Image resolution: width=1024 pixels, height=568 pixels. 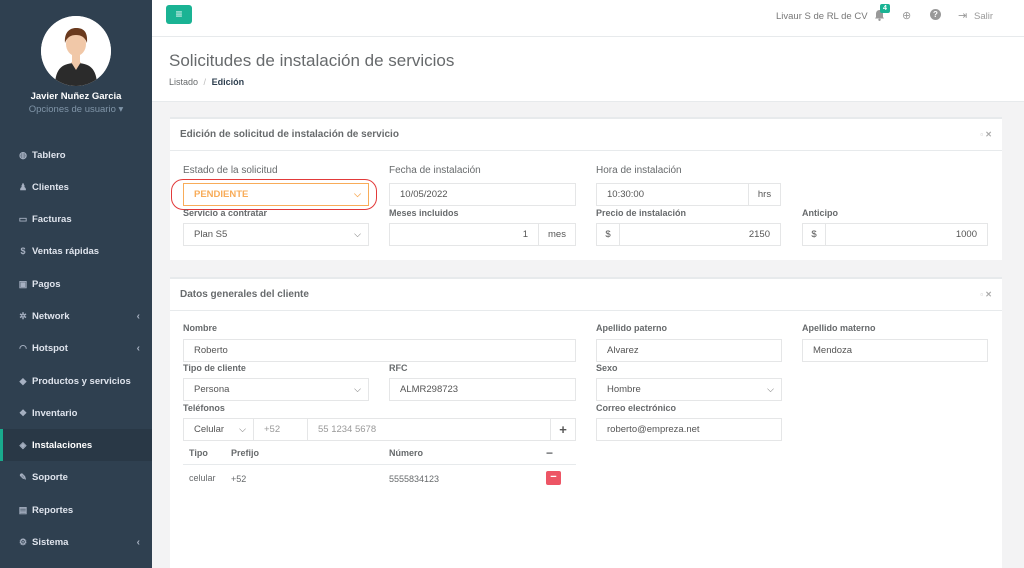 I want to click on page-title: Solicitudes de instalación de servicios, so click(x=312, y=60).